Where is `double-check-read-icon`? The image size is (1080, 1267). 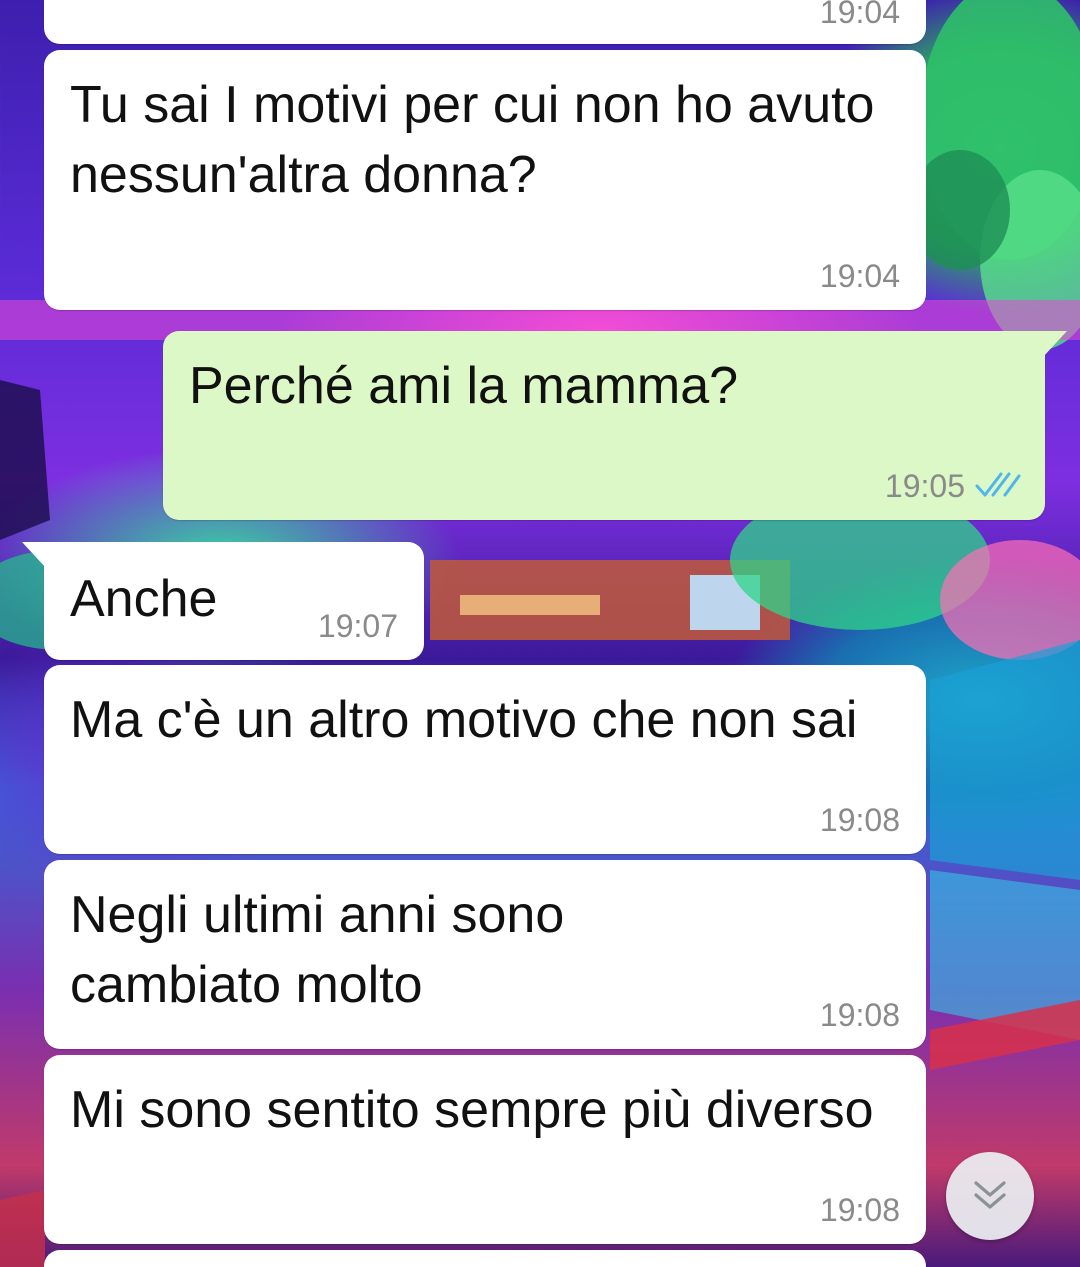 double-check-read-icon is located at coordinates (998, 484).